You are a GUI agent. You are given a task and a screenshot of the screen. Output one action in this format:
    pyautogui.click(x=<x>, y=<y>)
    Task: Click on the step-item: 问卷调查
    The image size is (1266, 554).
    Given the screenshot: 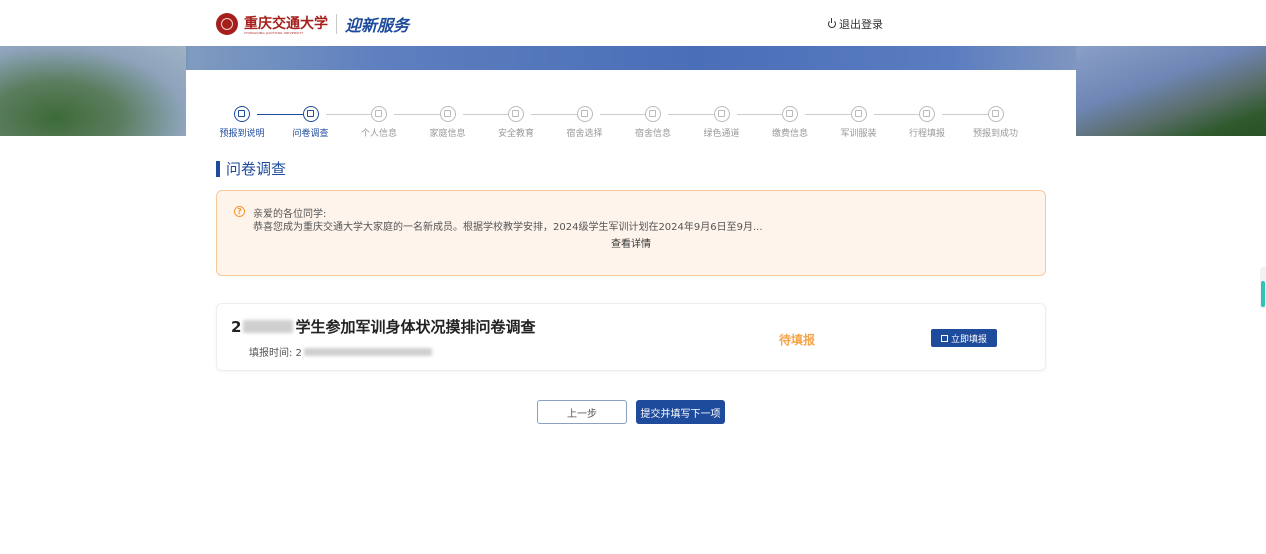 What is the action you would take?
    pyautogui.click(x=311, y=122)
    